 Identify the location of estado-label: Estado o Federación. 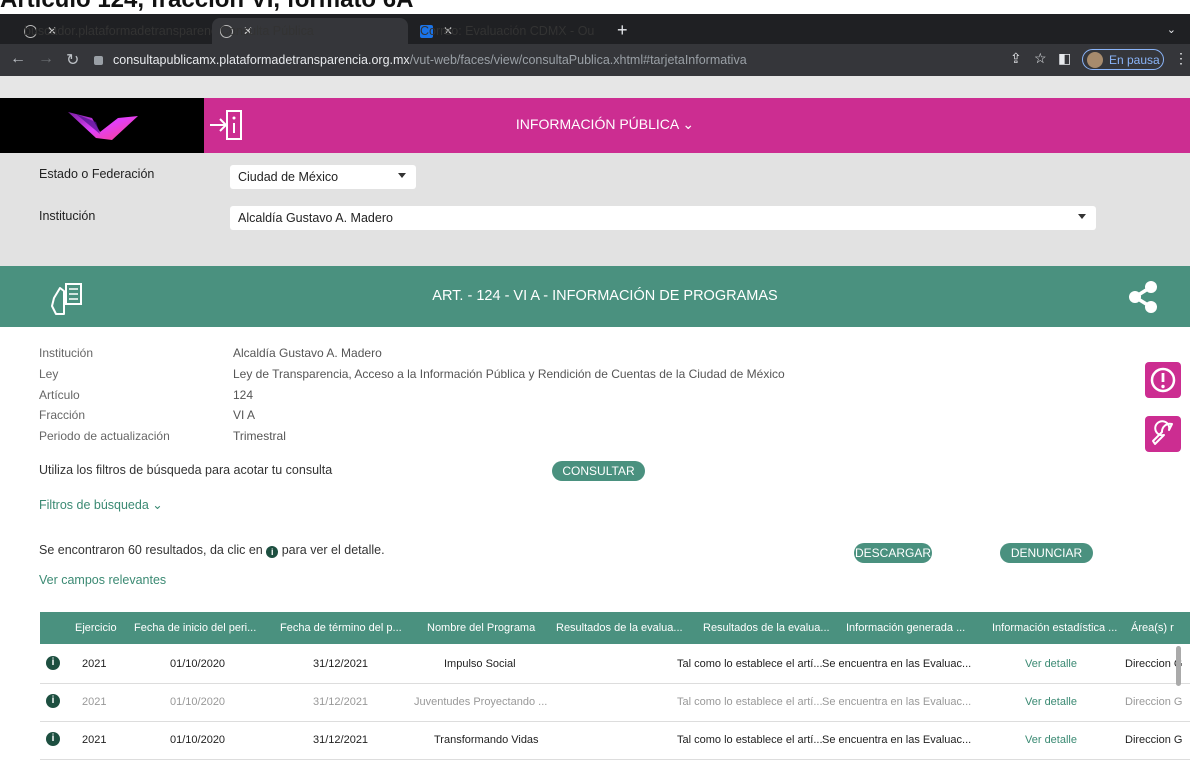
(97, 174).